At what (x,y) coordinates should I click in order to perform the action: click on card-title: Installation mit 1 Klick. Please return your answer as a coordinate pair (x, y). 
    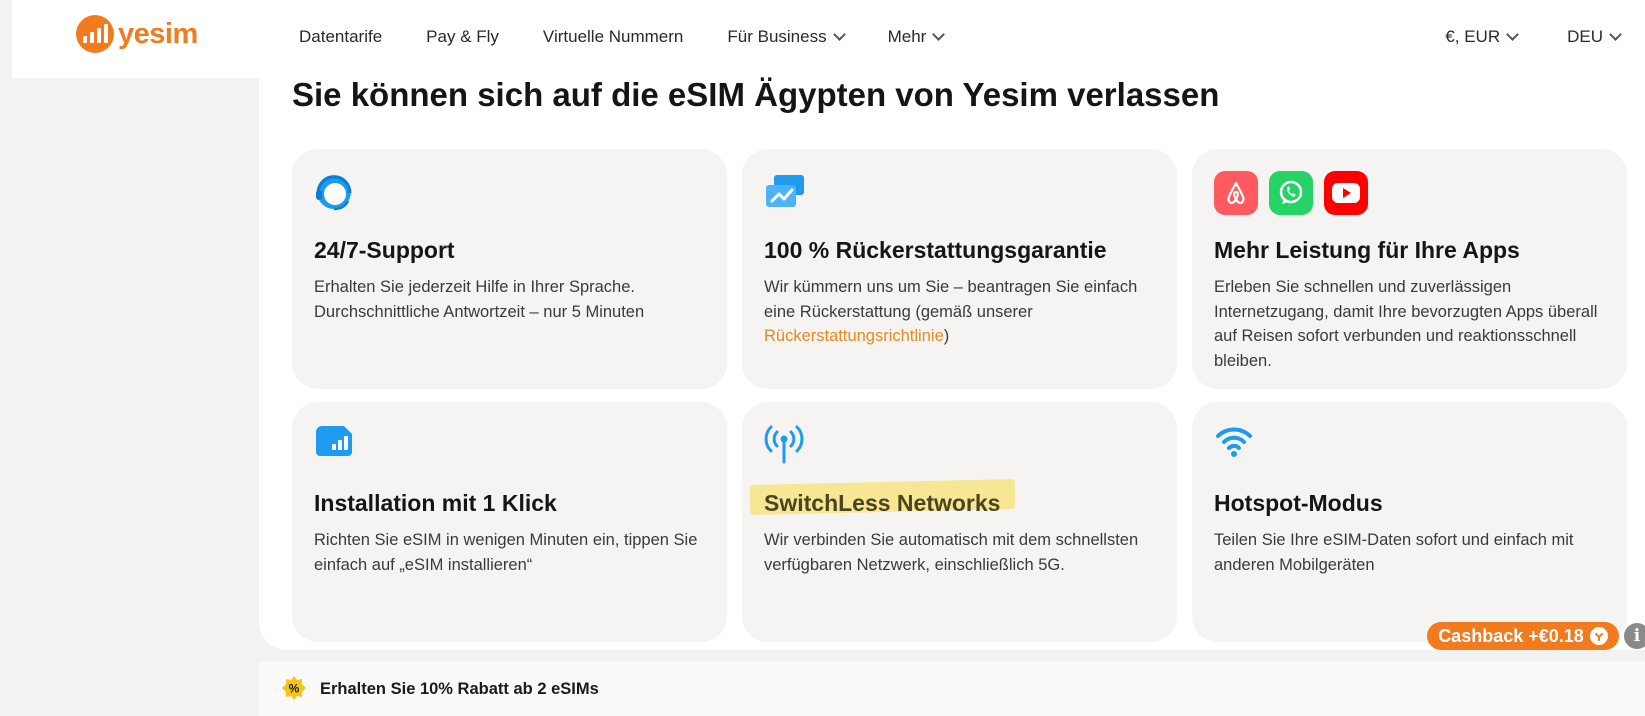
    Looking at the image, I should click on (435, 503).